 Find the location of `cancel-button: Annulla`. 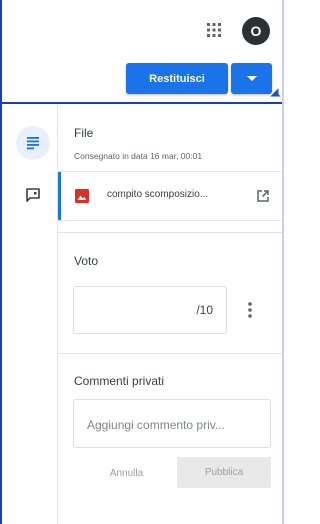

cancel-button: Annulla is located at coordinates (126, 473).